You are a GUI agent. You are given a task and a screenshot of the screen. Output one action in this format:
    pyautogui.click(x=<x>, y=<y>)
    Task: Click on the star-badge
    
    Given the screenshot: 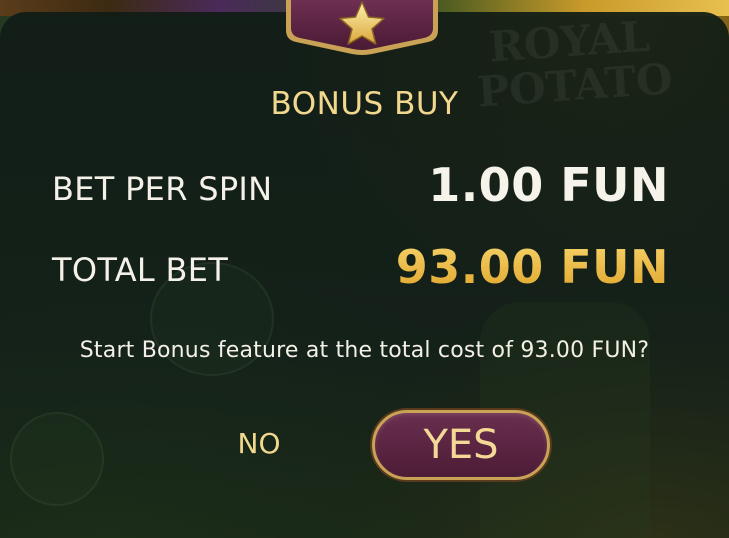 What is the action you would take?
    pyautogui.click(x=362, y=27)
    